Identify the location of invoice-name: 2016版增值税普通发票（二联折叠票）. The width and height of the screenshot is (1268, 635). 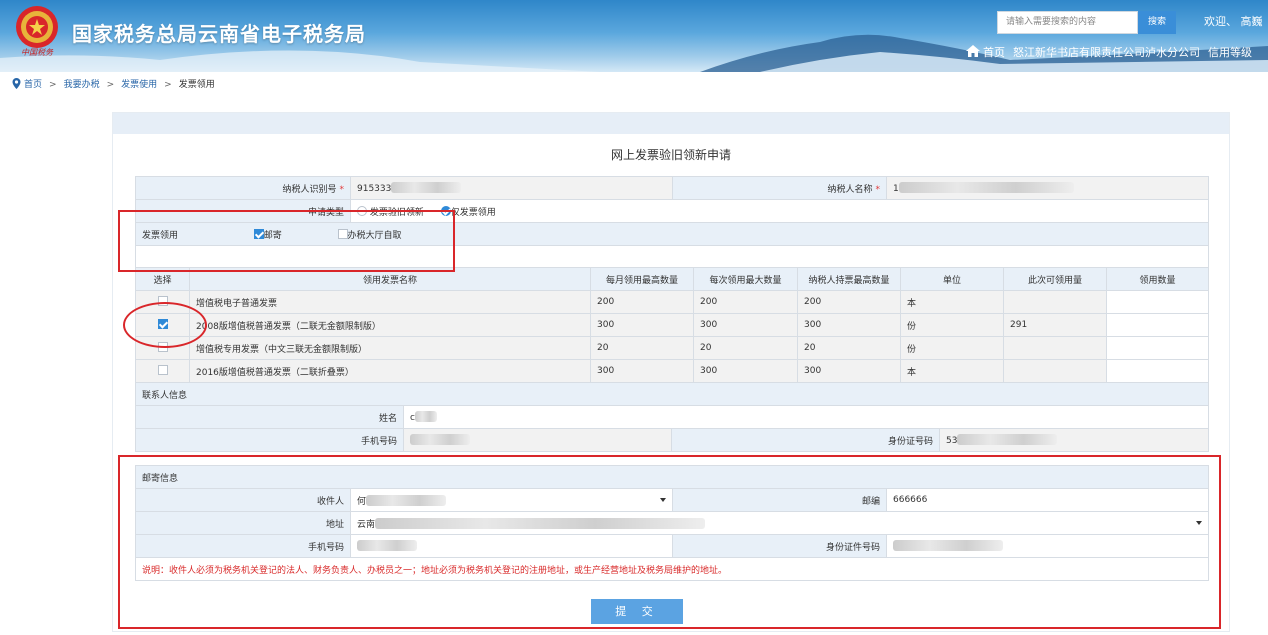
(390, 371).